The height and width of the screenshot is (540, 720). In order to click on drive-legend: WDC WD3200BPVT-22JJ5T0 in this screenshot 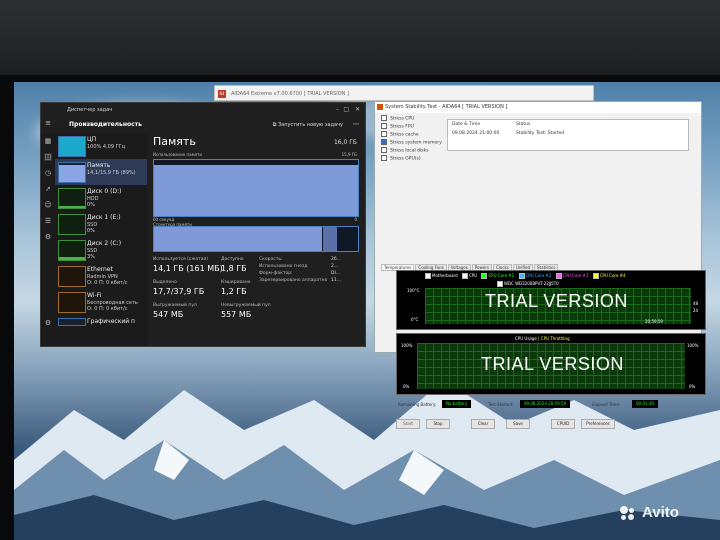, I will do `click(528, 284)`.